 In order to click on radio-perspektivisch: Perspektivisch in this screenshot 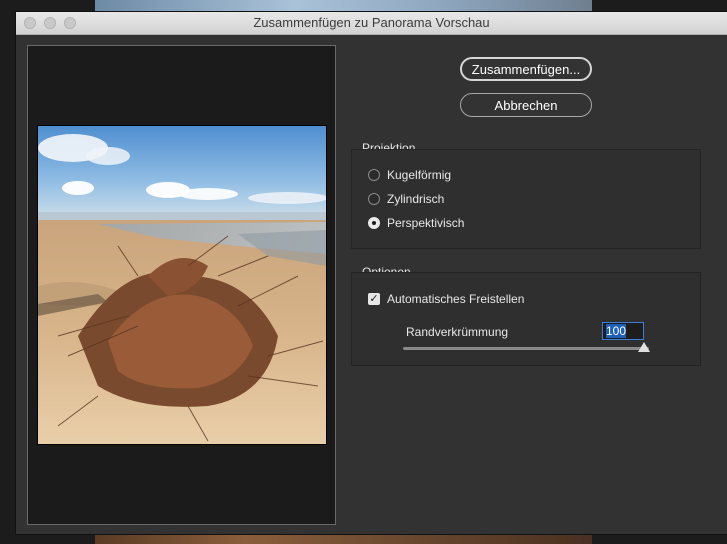, I will do `click(416, 223)`.